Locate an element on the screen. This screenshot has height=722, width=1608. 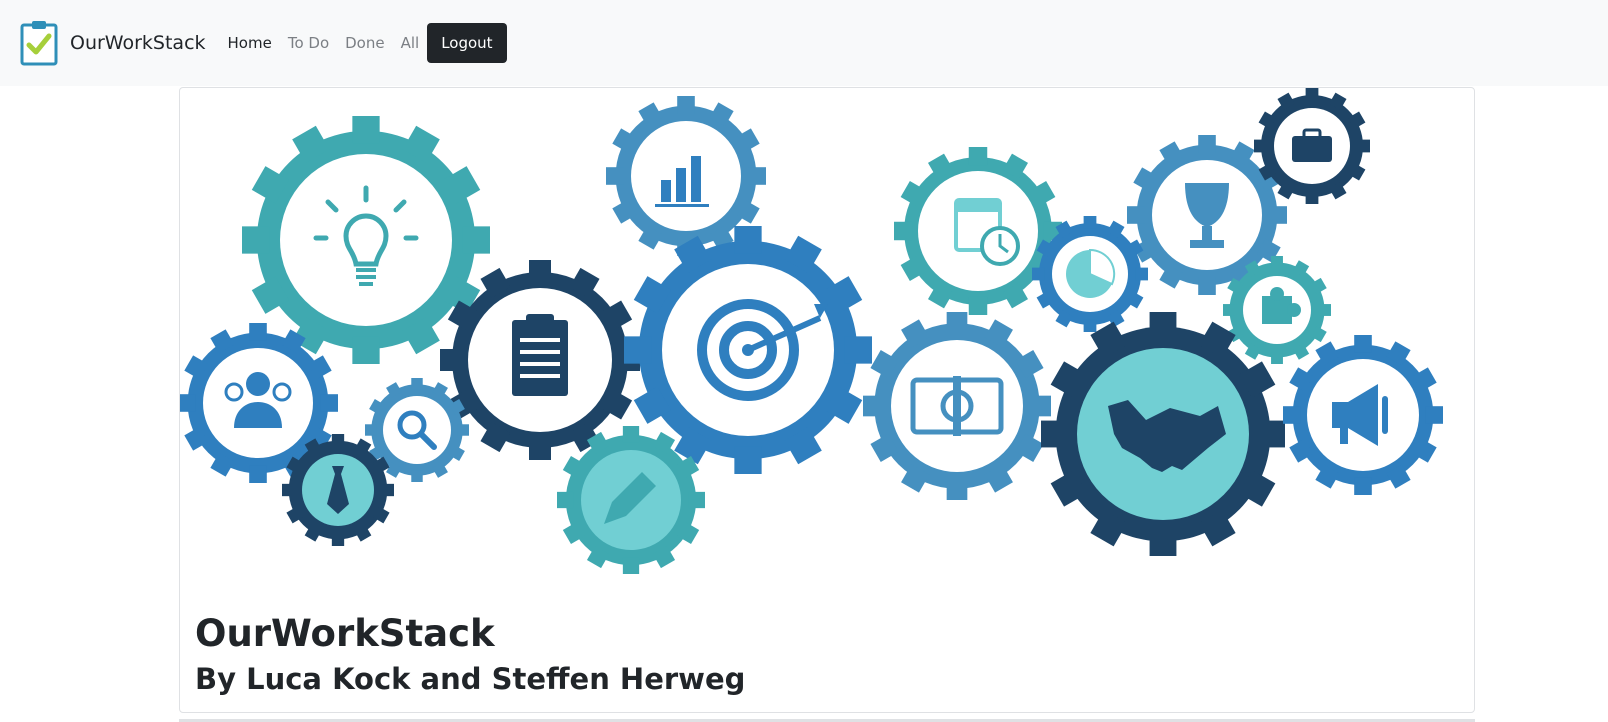
nav-all: All is located at coordinates (410, 43).